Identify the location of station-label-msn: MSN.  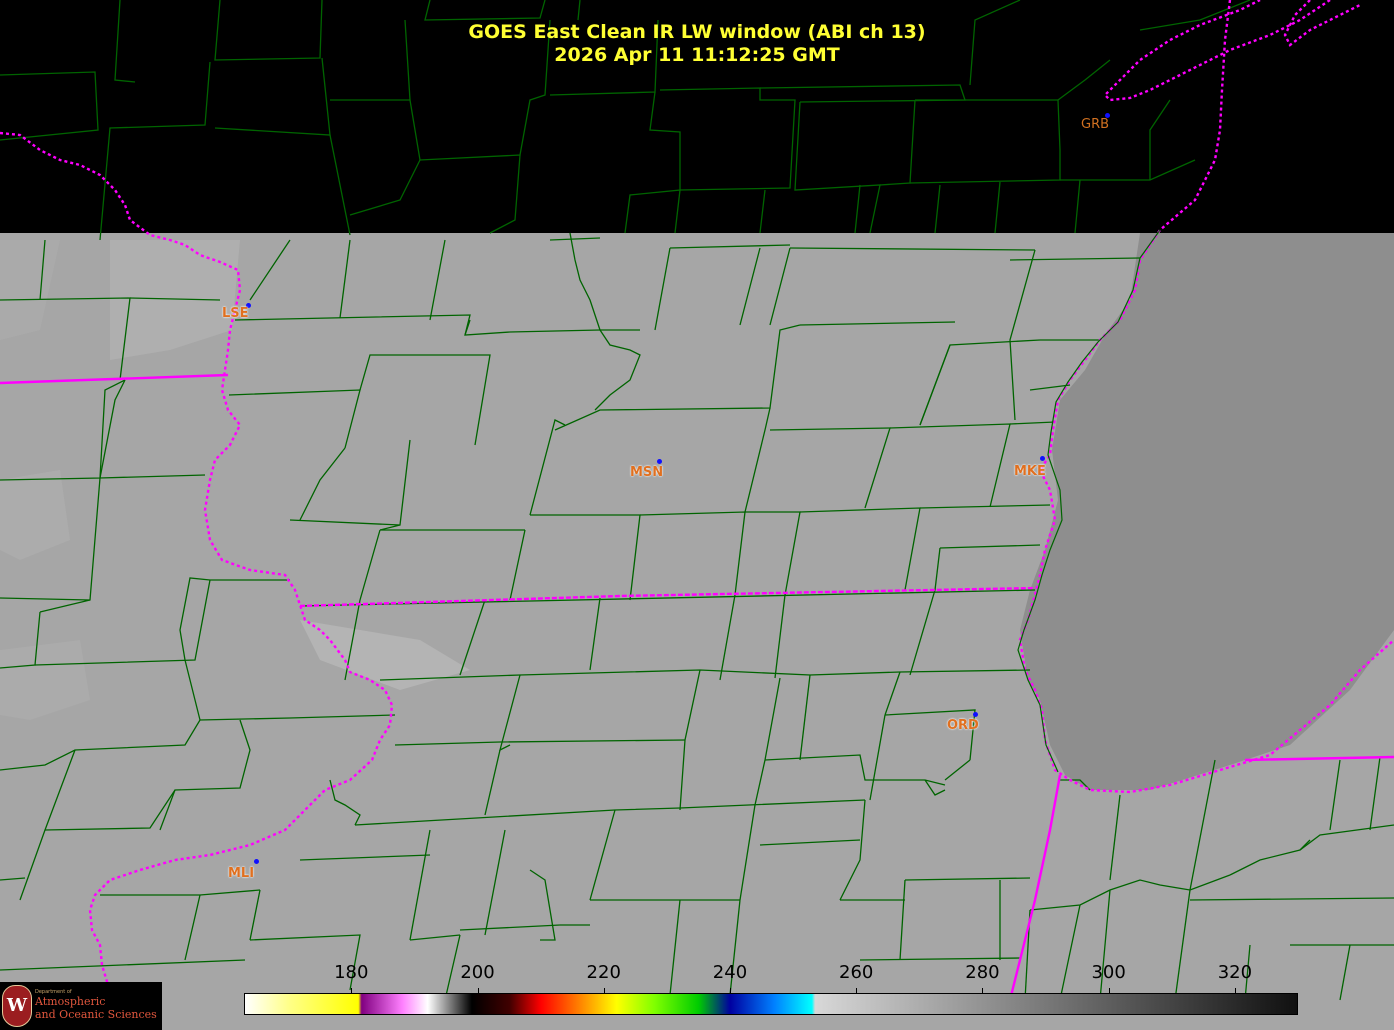
(647, 472).